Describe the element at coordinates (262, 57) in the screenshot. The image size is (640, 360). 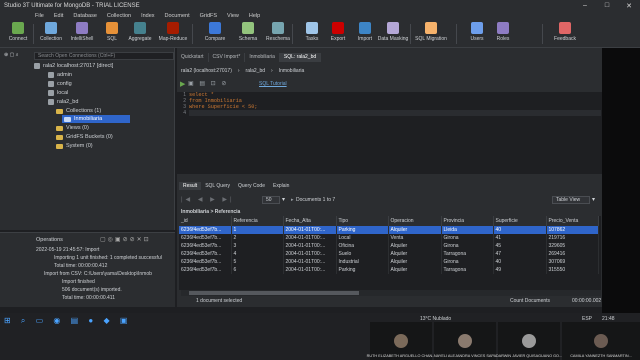
I see `tab-inmobiliaria: Inmobiliaria` at that location.